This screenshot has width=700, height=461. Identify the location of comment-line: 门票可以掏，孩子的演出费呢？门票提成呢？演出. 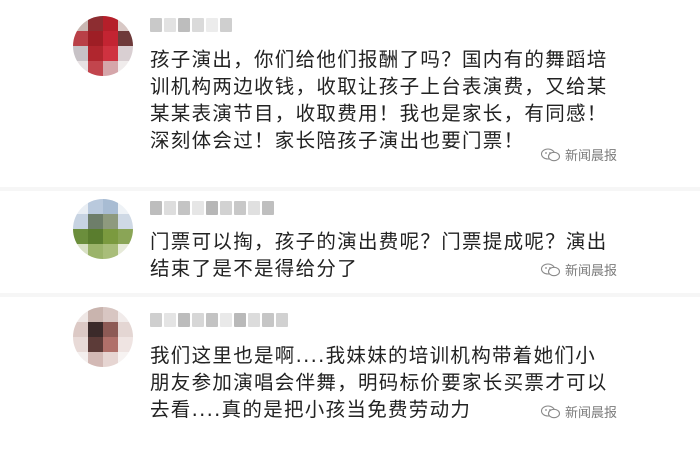
(379, 241).